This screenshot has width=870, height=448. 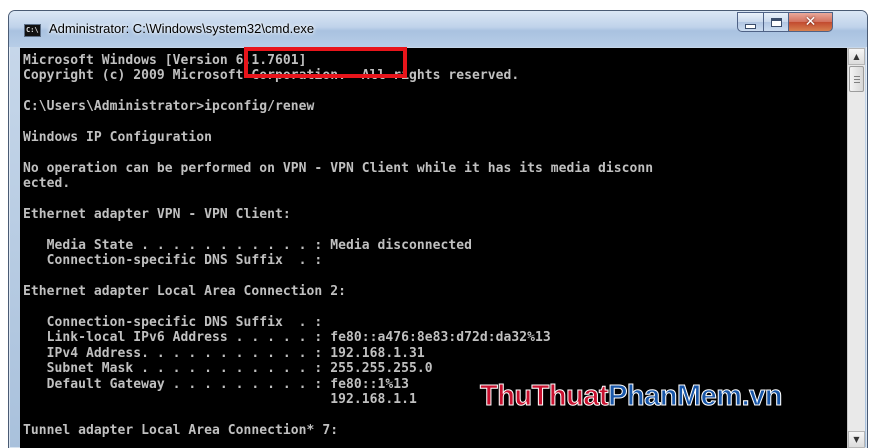 I want to click on minimize-button, so click(x=750, y=22).